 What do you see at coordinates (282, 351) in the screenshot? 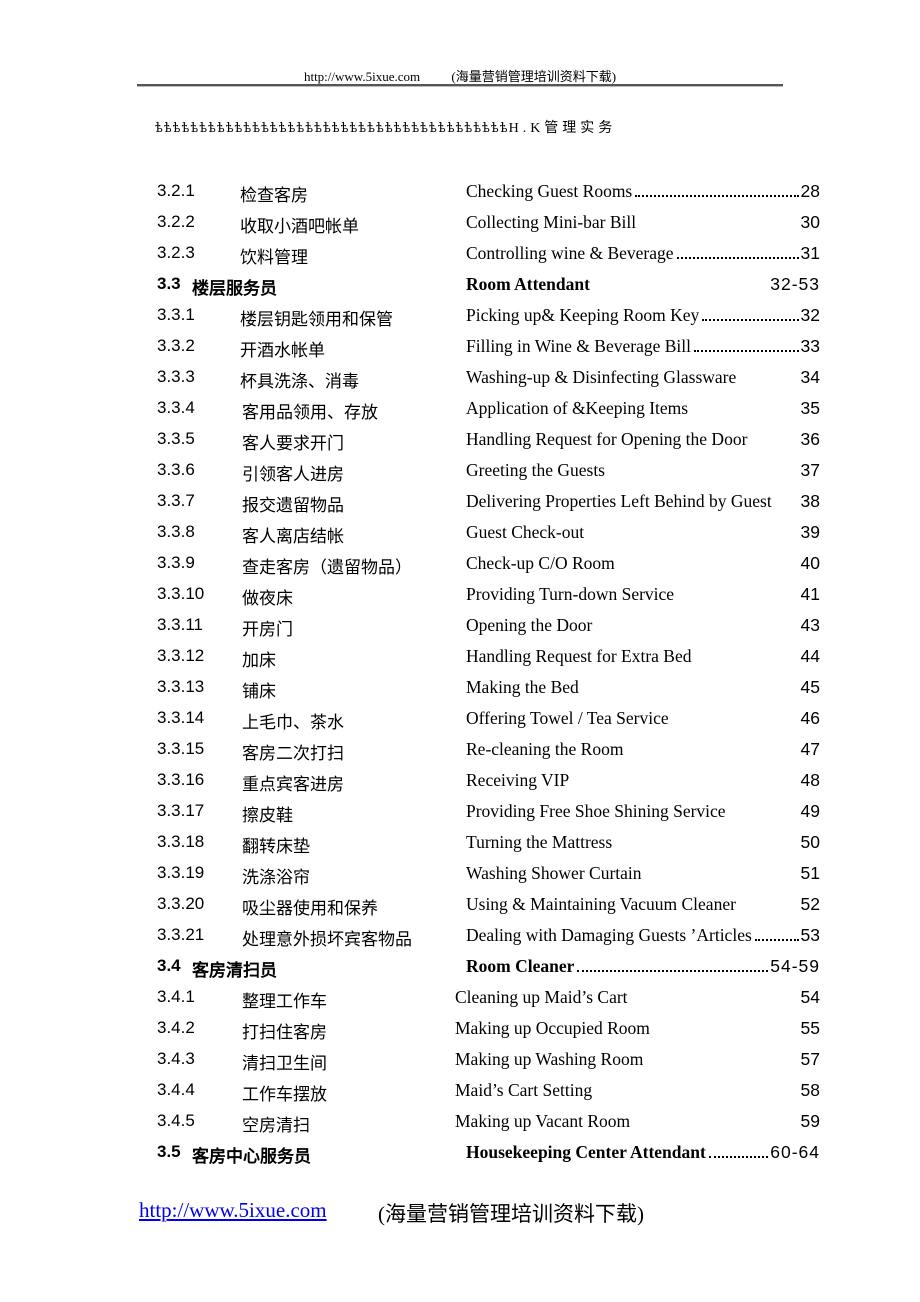
I see `entry-title-zh: 开酒水帐单` at bounding box center [282, 351].